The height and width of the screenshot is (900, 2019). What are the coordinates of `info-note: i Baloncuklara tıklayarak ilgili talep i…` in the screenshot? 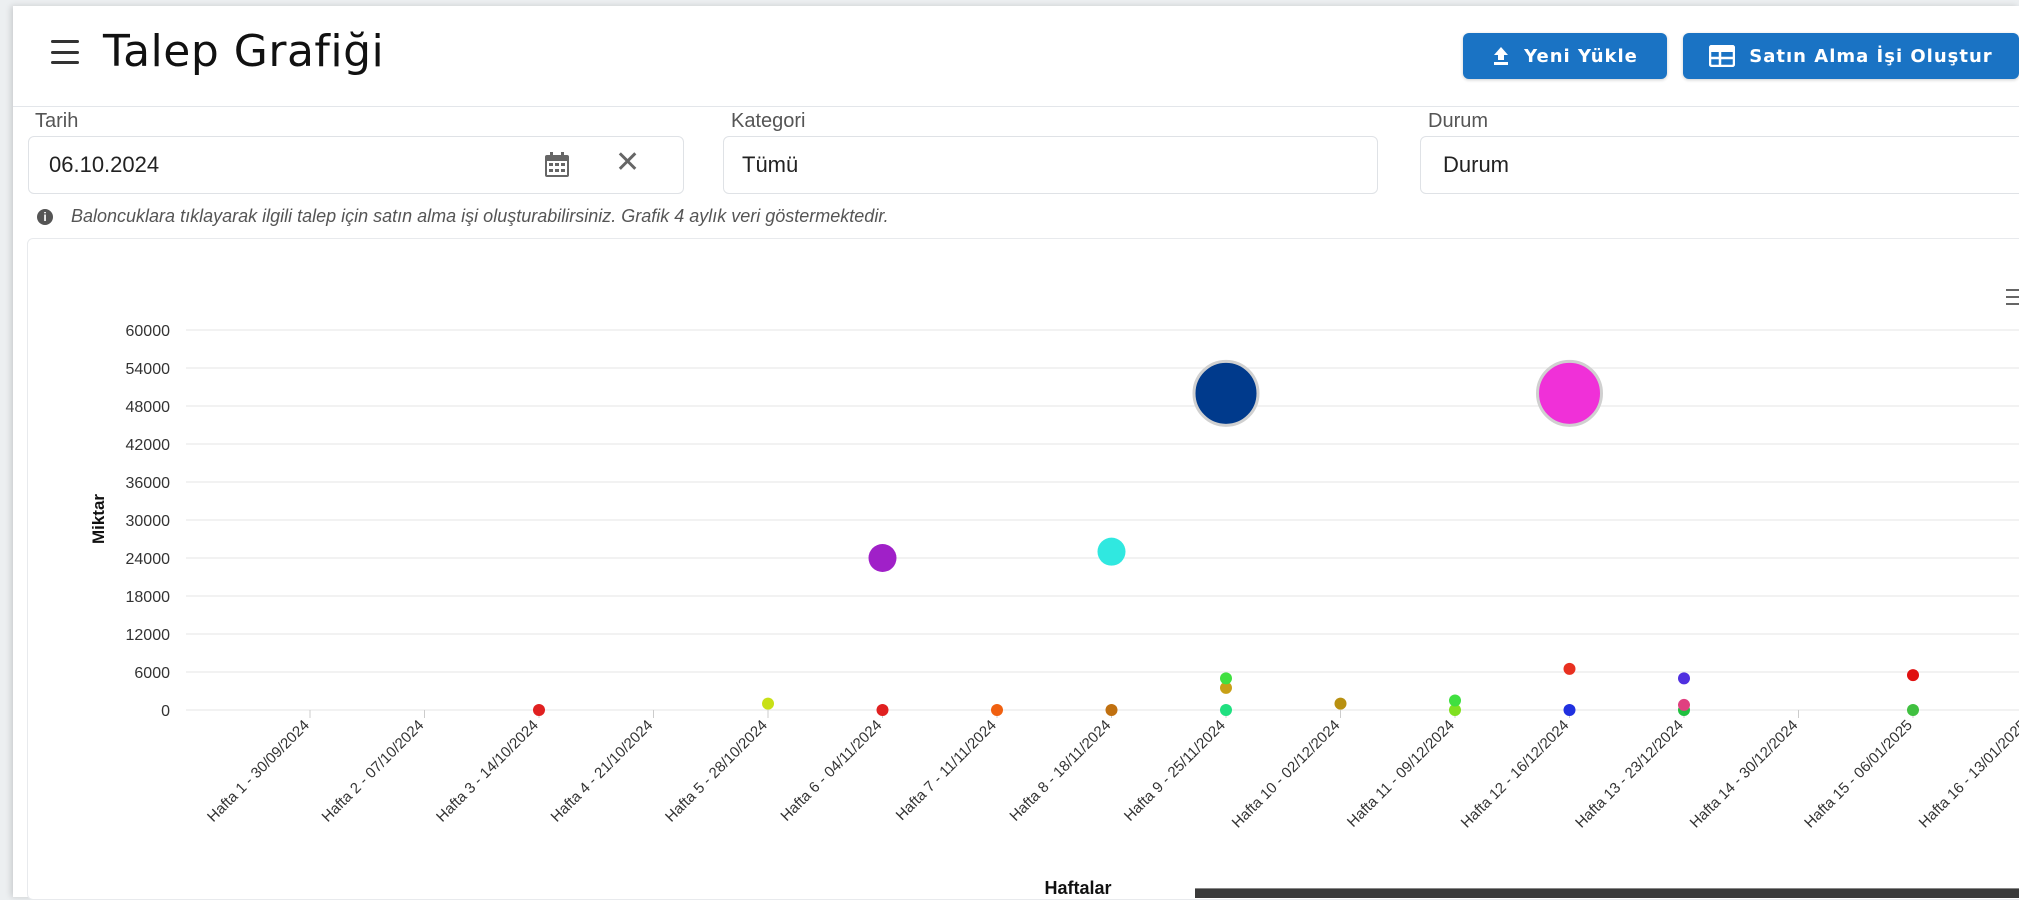 It's located at (463, 216).